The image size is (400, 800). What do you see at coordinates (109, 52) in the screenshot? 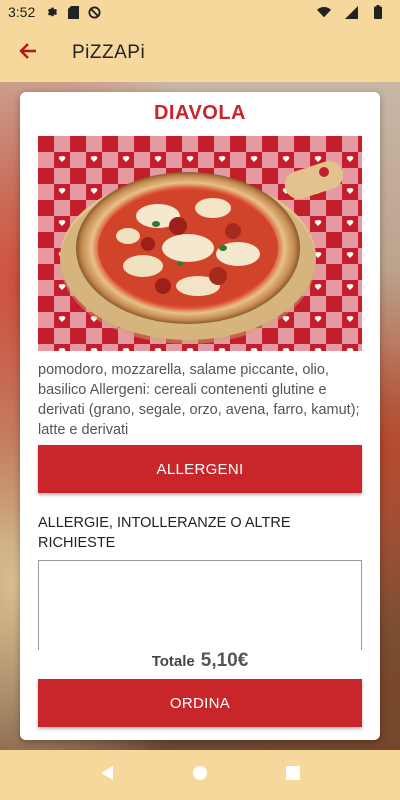
I see `app-title: PiZZAPi` at bounding box center [109, 52].